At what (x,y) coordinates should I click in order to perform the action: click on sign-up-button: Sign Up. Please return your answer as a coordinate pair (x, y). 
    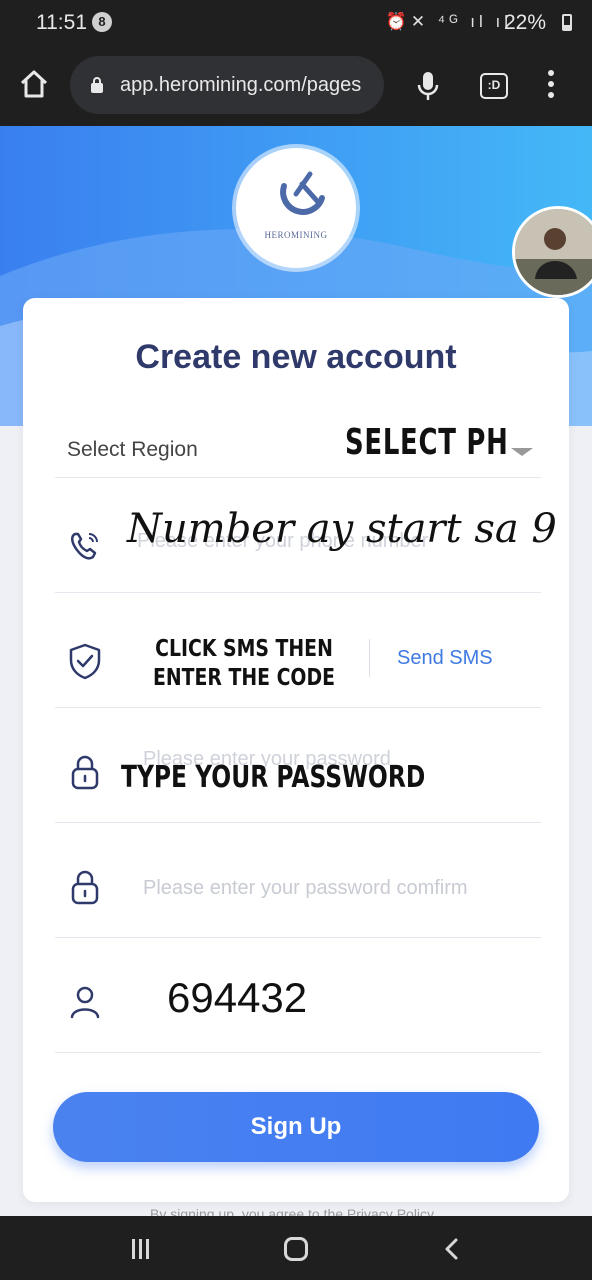
    Looking at the image, I should click on (296, 1127).